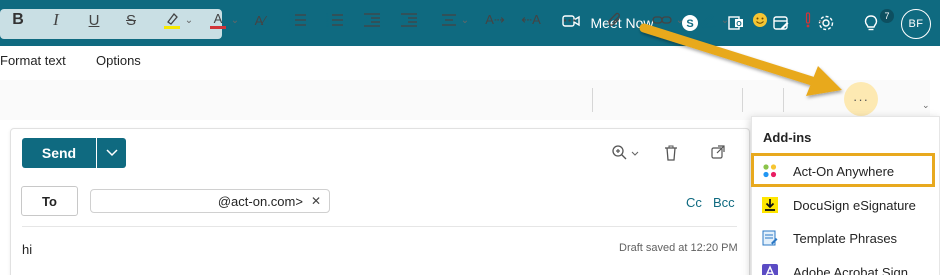  Describe the element at coordinates (615, 20) in the screenshot. I see `attach-file-icon` at that location.